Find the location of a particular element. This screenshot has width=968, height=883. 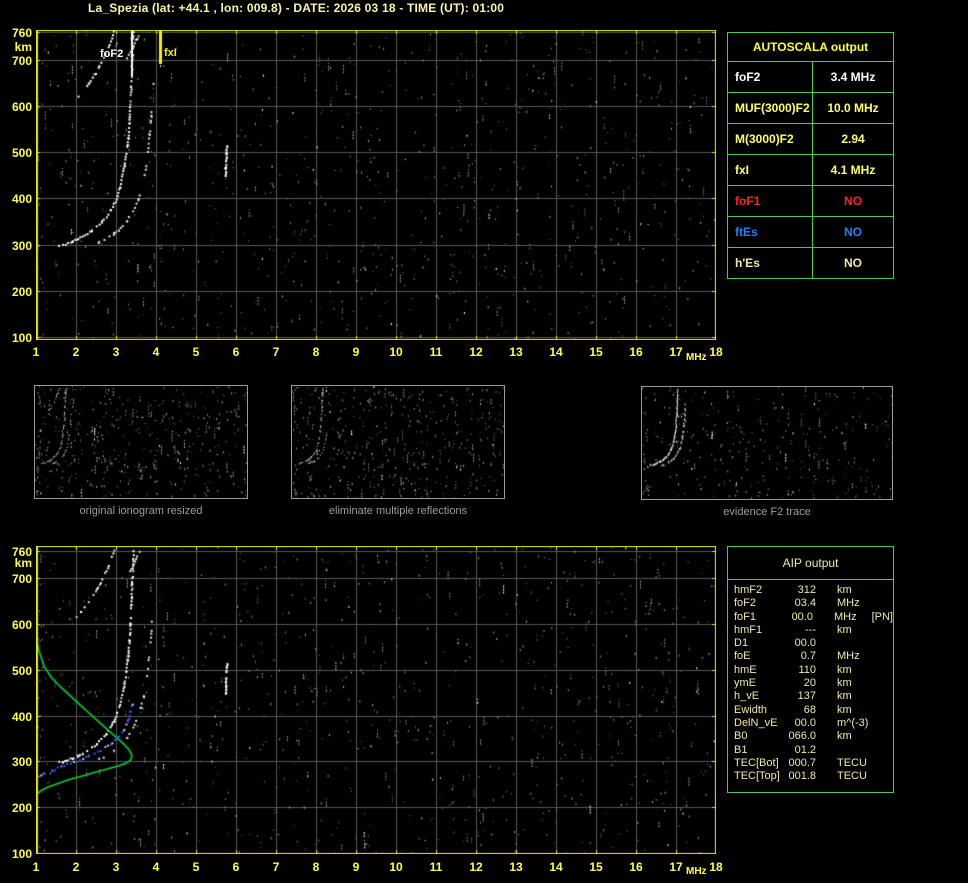

aip-label: foF2 is located at coordinates (745, 603).